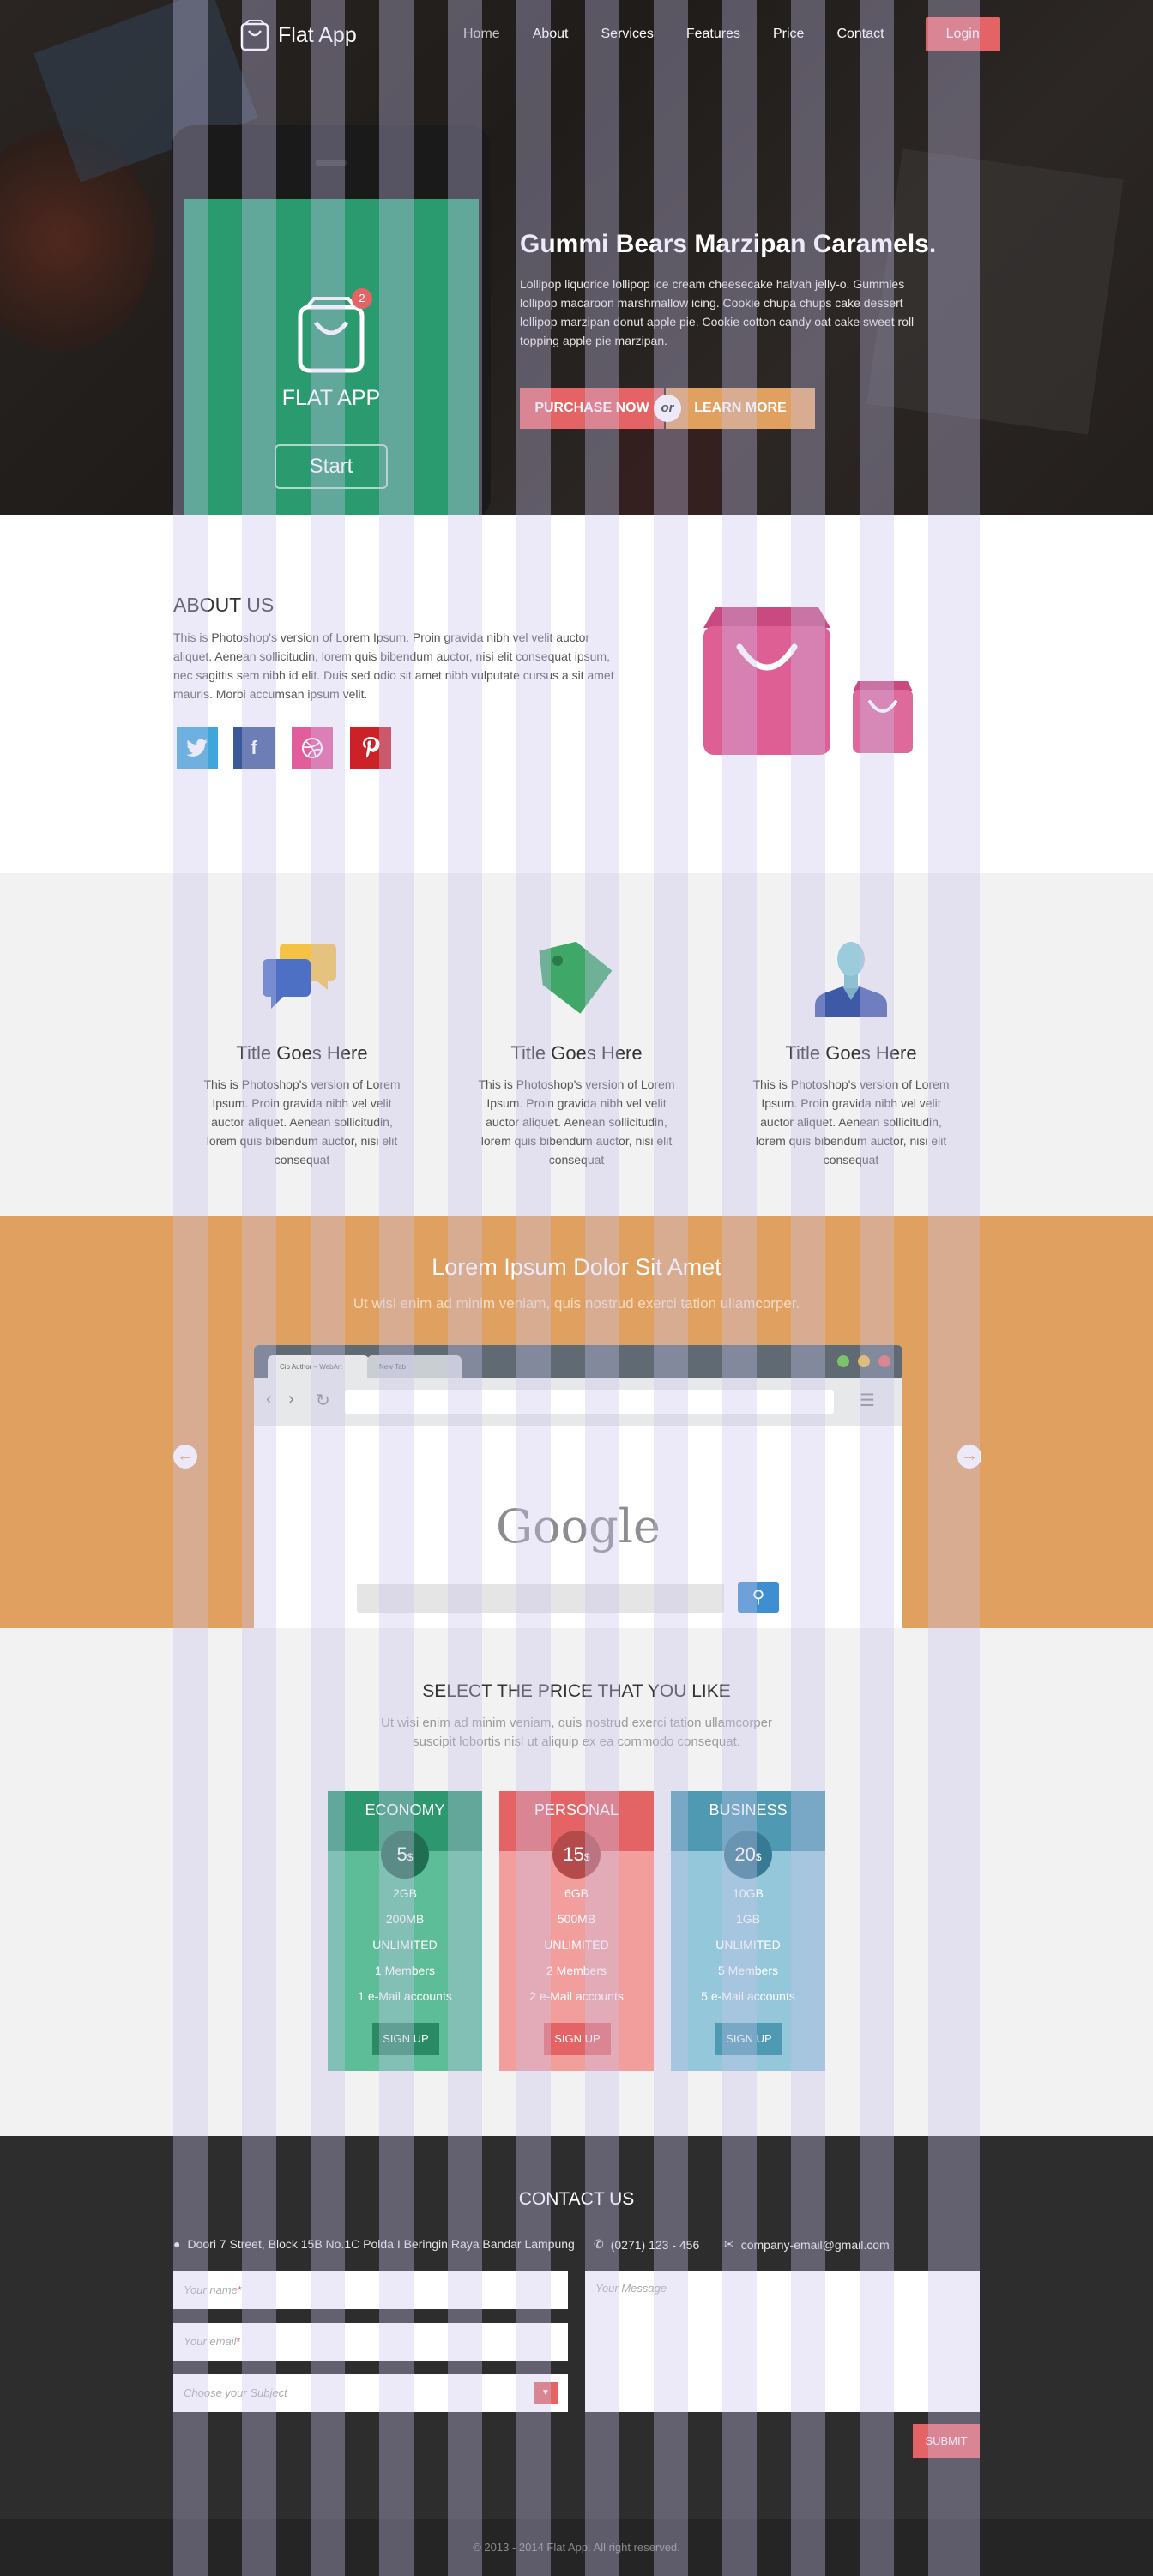 The height and width of the screenshot is (2576, 1153). What do you see at coordinates (370, 2342) in the screenshot?
I see `email-field: Your email*` at bounding box center [370, 2342].